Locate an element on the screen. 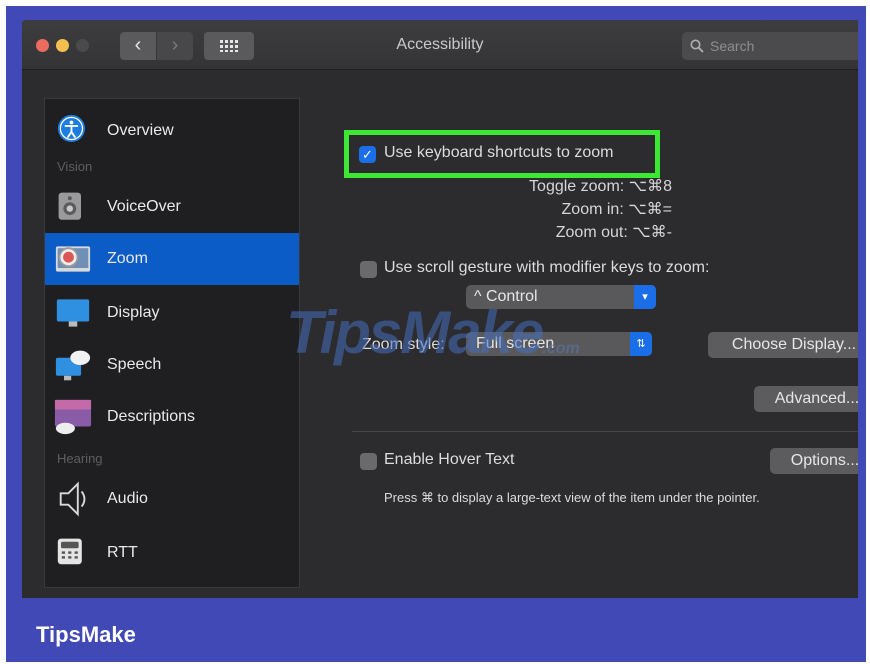 The width and height of the screenshot is (870, 664). speech-icon is located at coordinates (73, 365).